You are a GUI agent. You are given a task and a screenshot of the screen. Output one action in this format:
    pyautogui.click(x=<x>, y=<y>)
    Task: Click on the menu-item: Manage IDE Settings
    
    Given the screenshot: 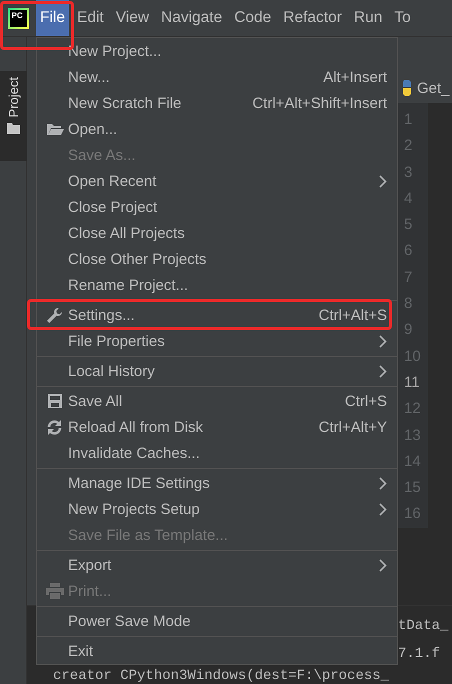 What is the action you would take?
    pyautogui.click(x=217, y=483)
    